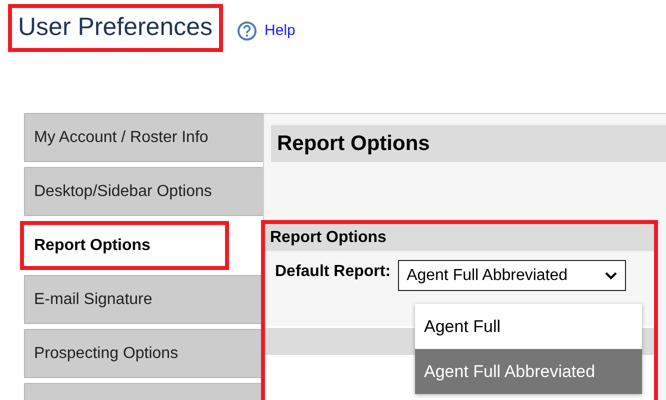  Describe the element at coordinates (115, 28) in the screenshot. I see `page-title: User Preferences` at that location.